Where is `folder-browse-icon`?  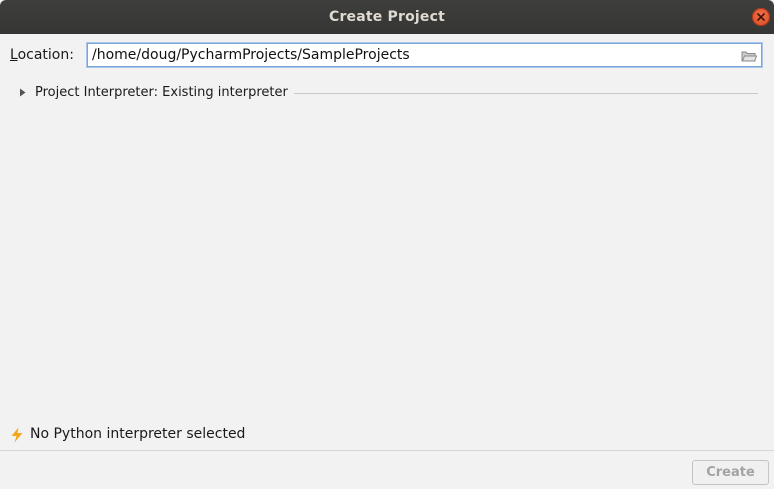 folder-browse-icon is located at coordinates (749, 56).